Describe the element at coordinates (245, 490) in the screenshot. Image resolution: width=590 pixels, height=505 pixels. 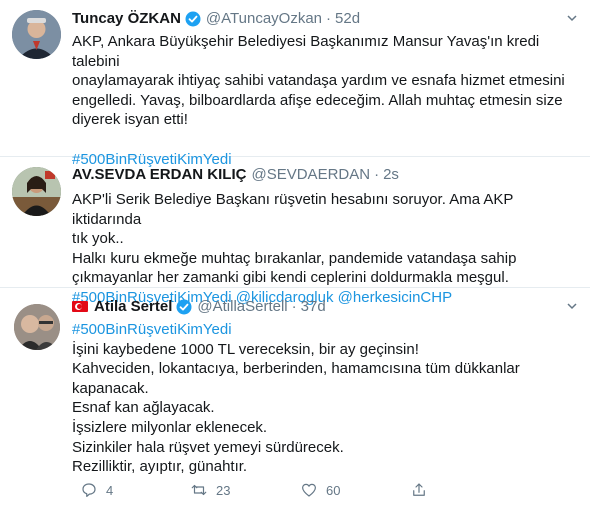
I see `retweet-button: 23` at that location.